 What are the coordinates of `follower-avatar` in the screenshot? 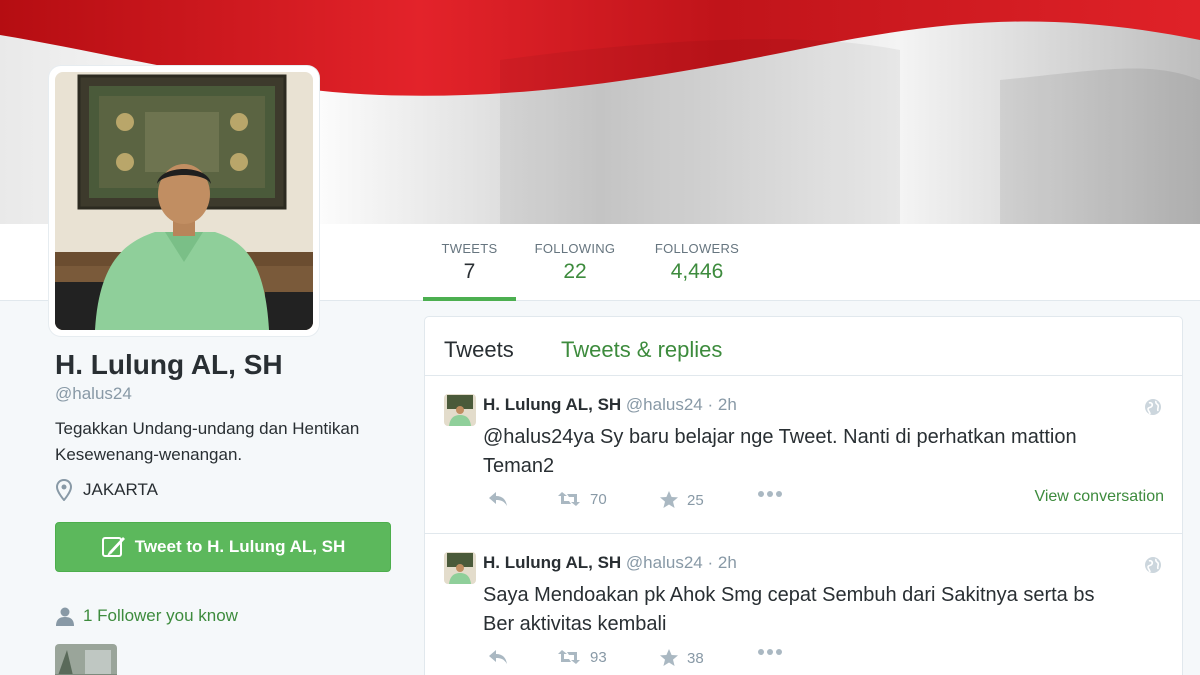 It's located at (86, 659).